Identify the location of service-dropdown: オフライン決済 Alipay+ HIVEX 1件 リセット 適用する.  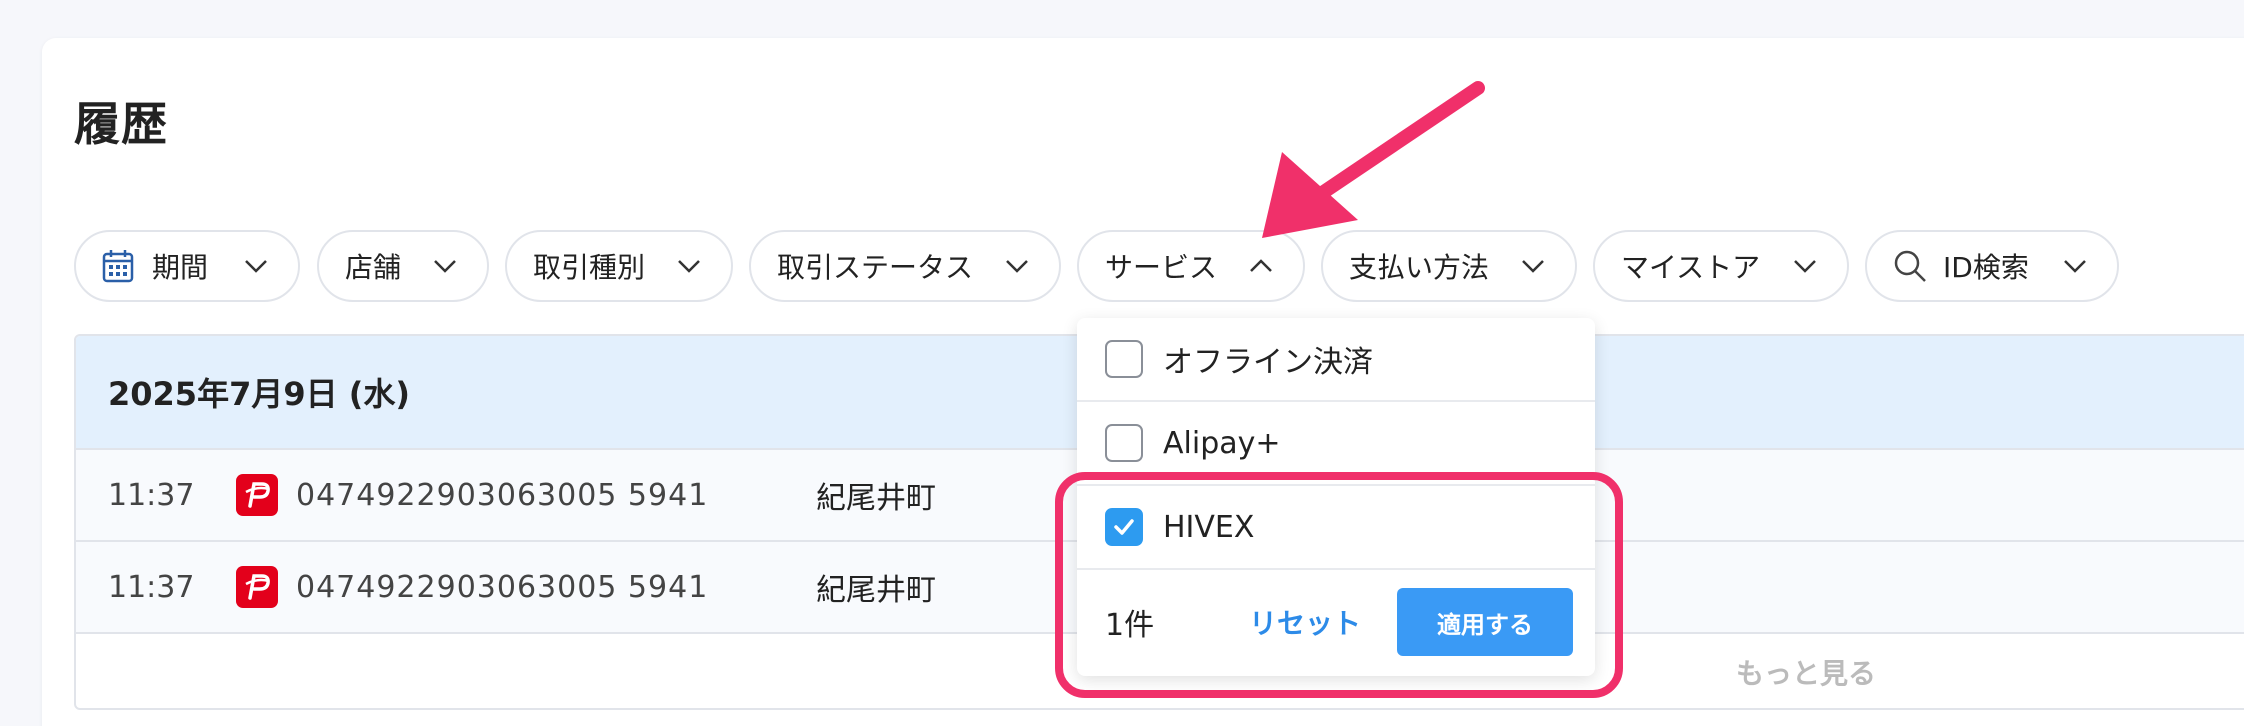
(1336, 497).